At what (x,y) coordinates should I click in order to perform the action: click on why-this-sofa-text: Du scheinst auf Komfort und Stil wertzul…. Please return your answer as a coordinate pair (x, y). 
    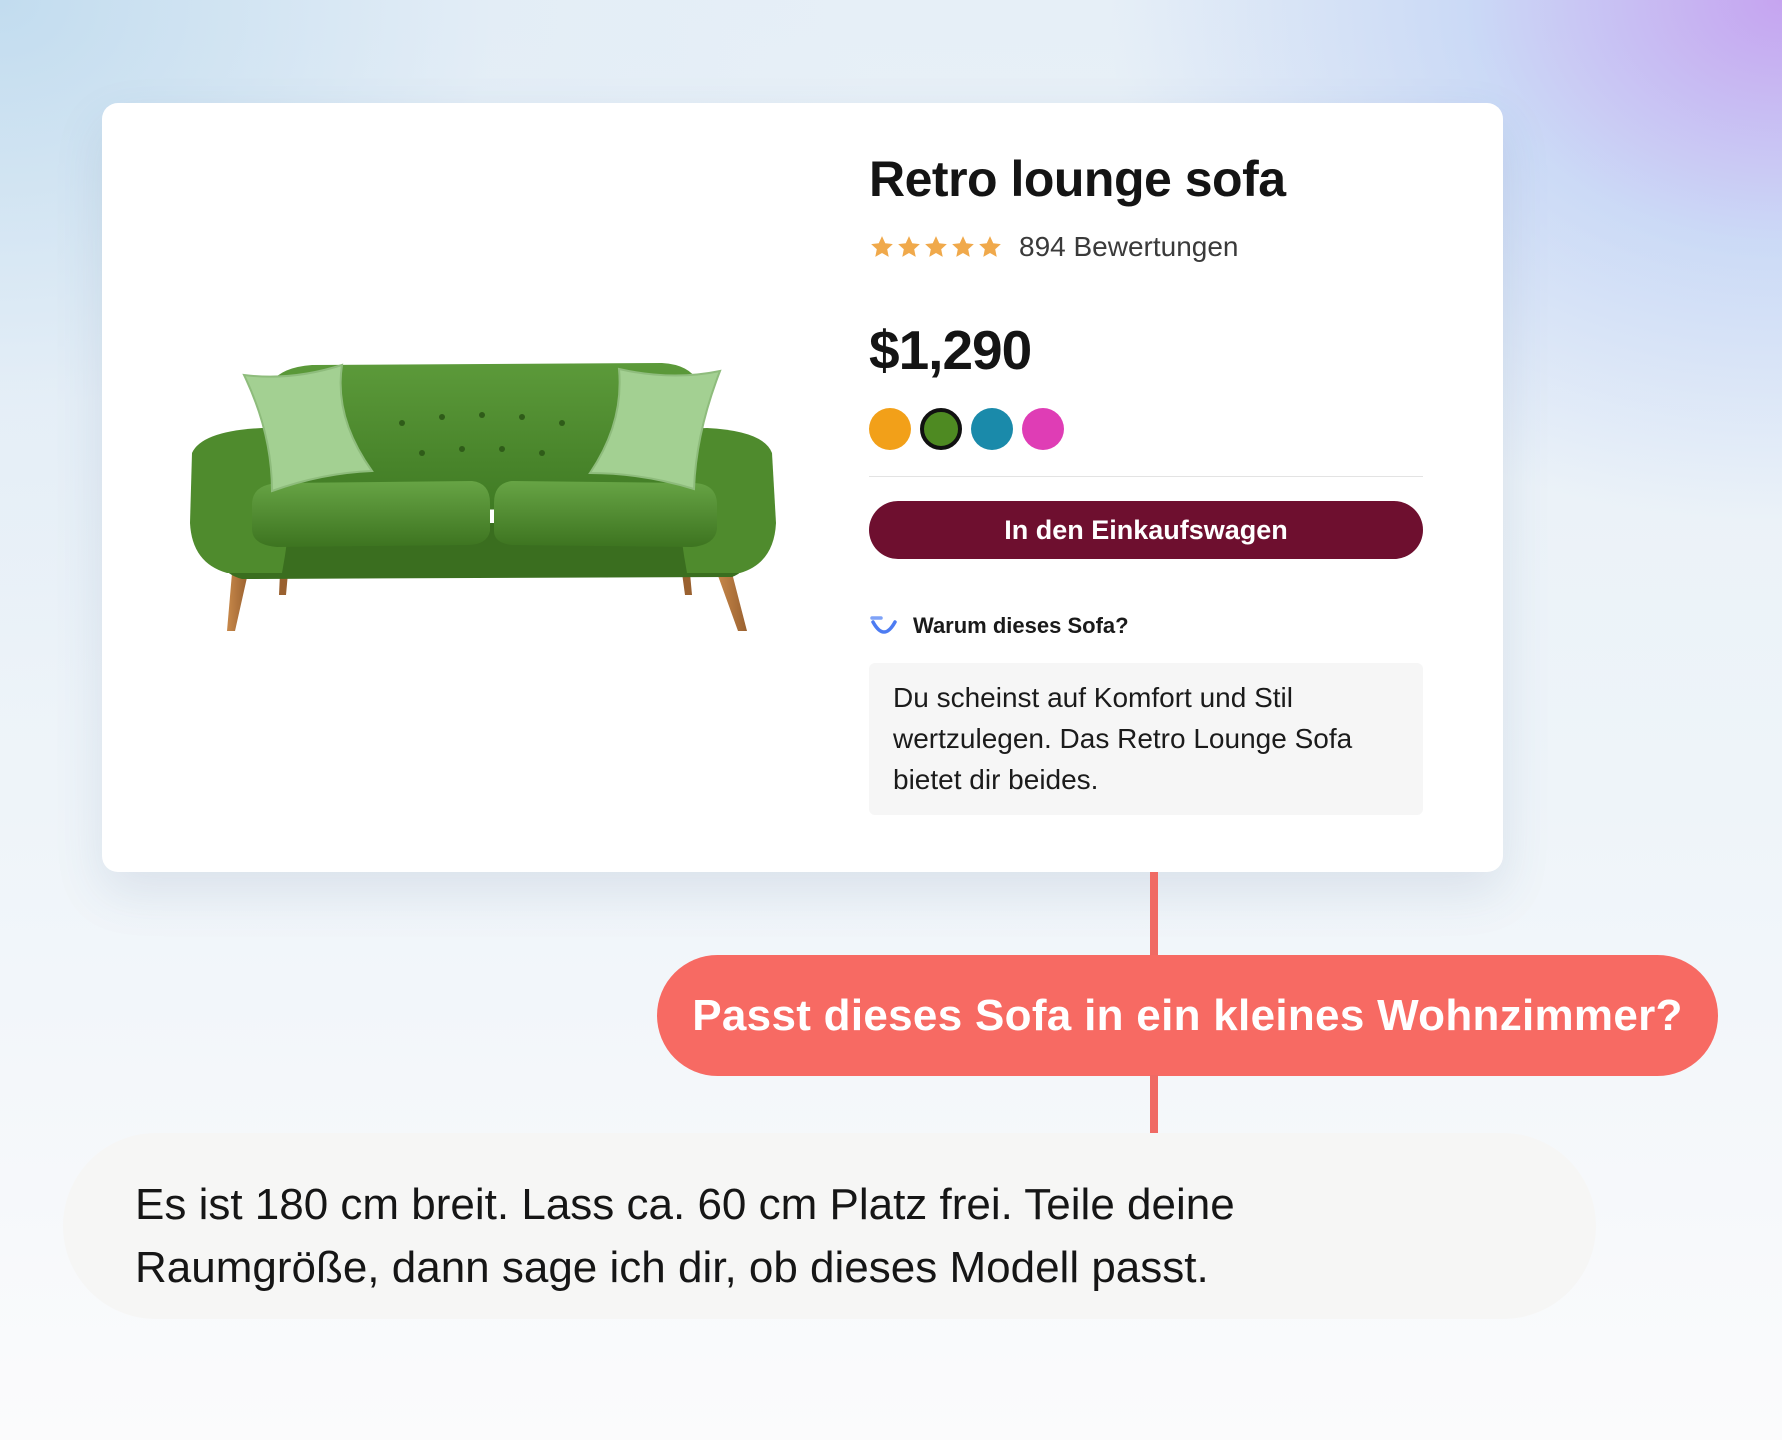
    Looking at the image, I should click on (1146, 739).